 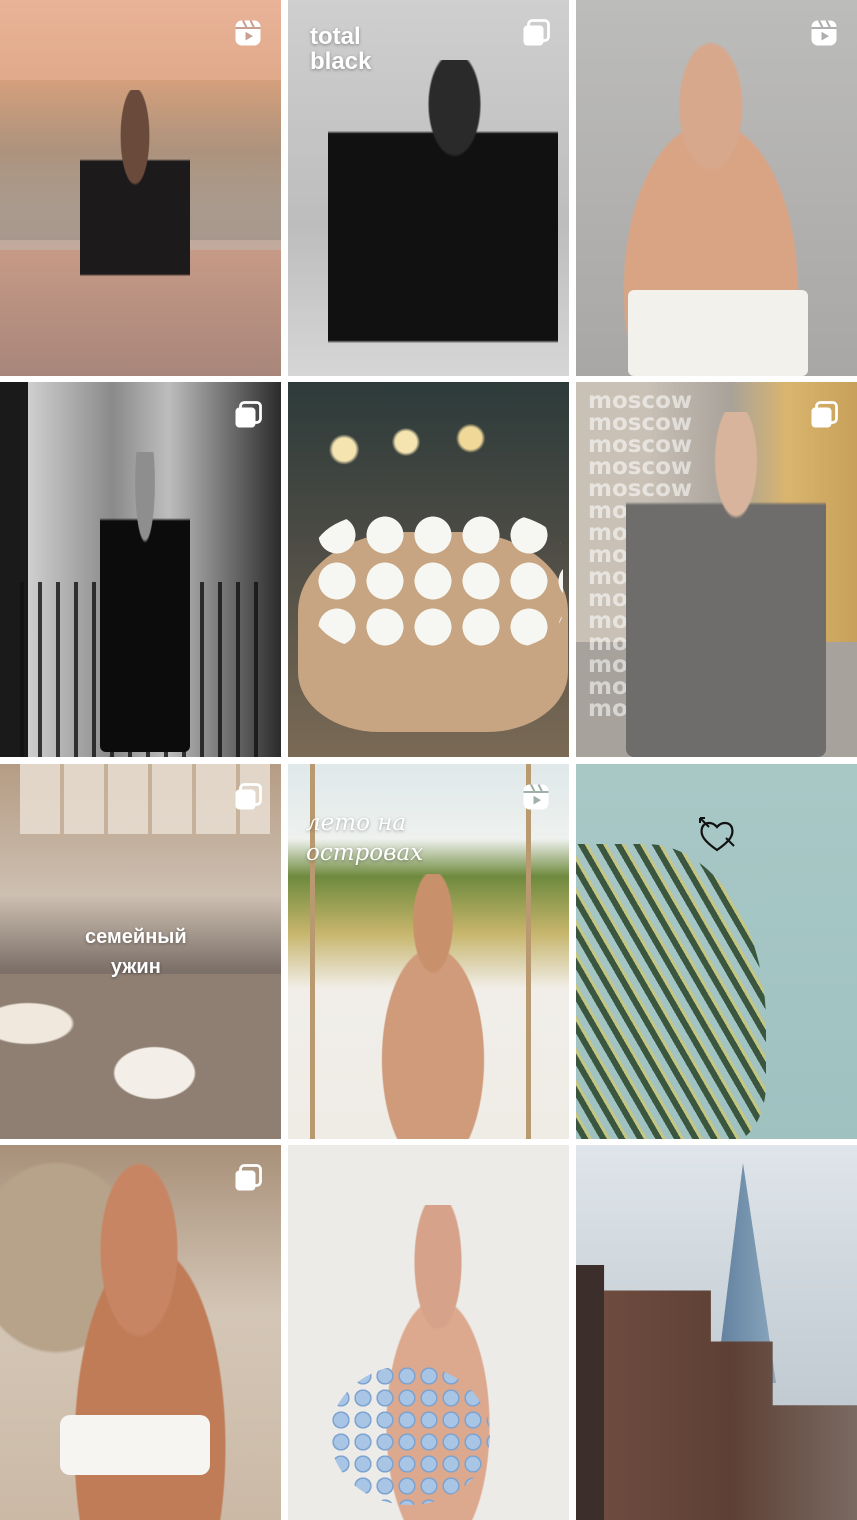 What do you see at coordinates (364, 838) in the screenshot?
I see `post-caption: лето на островах` at bounding box center [364, 838].